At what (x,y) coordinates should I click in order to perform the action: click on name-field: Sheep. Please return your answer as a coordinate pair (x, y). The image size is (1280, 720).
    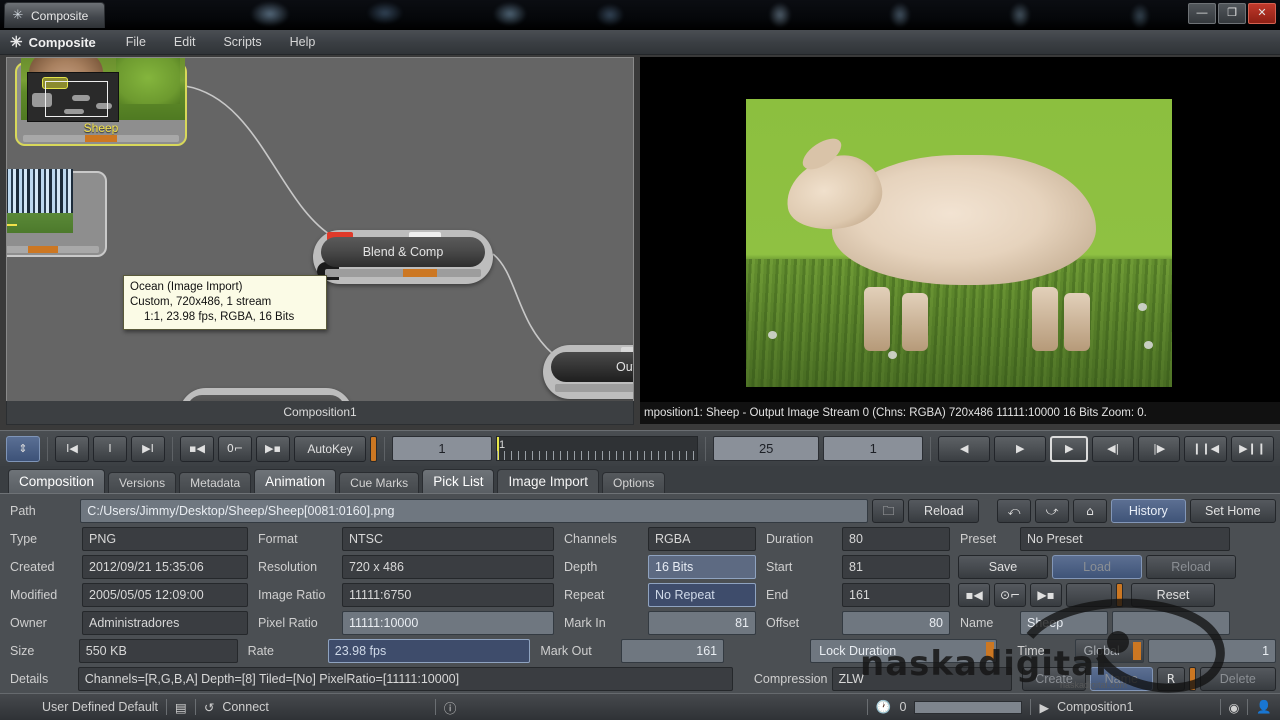
    Looking at the image, I should click on (1064, 623).